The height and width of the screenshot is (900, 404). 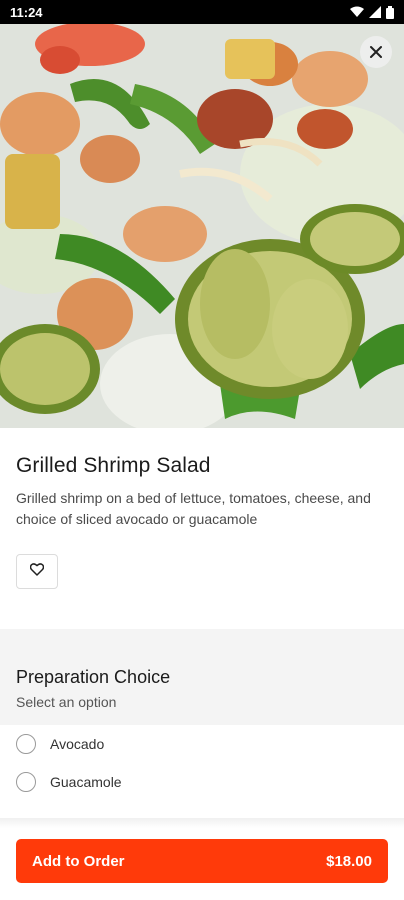 What do you see at coordinates (86, 782) in the screenshot?
I see `option-label: Guacamole` at bounding box center [86, 782].